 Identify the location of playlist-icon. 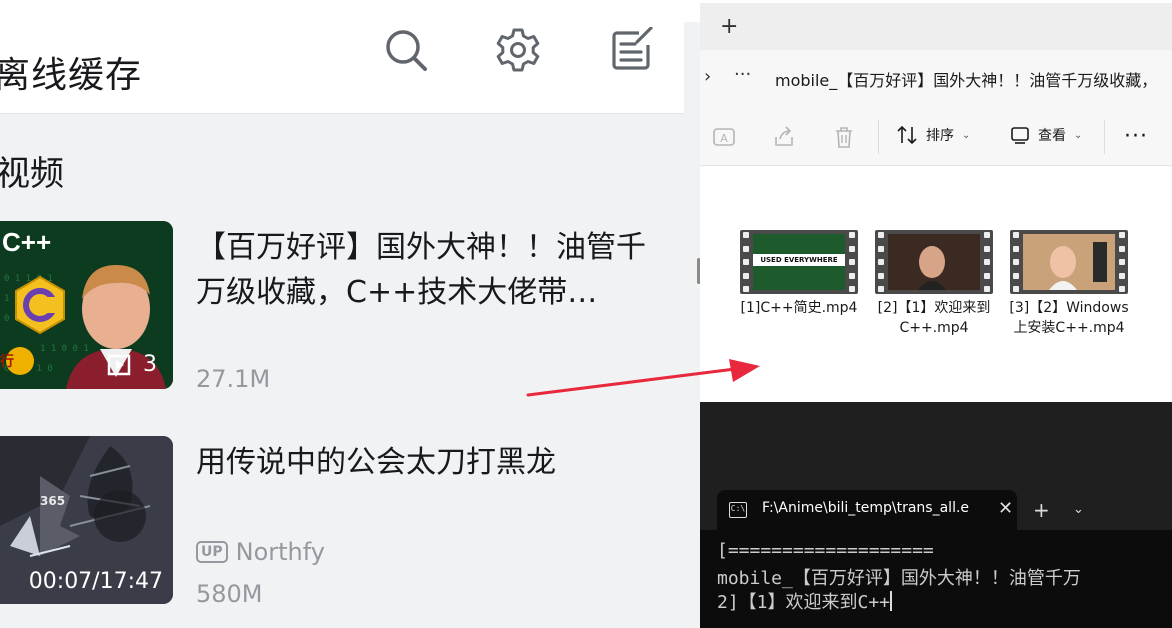
(119, 364).